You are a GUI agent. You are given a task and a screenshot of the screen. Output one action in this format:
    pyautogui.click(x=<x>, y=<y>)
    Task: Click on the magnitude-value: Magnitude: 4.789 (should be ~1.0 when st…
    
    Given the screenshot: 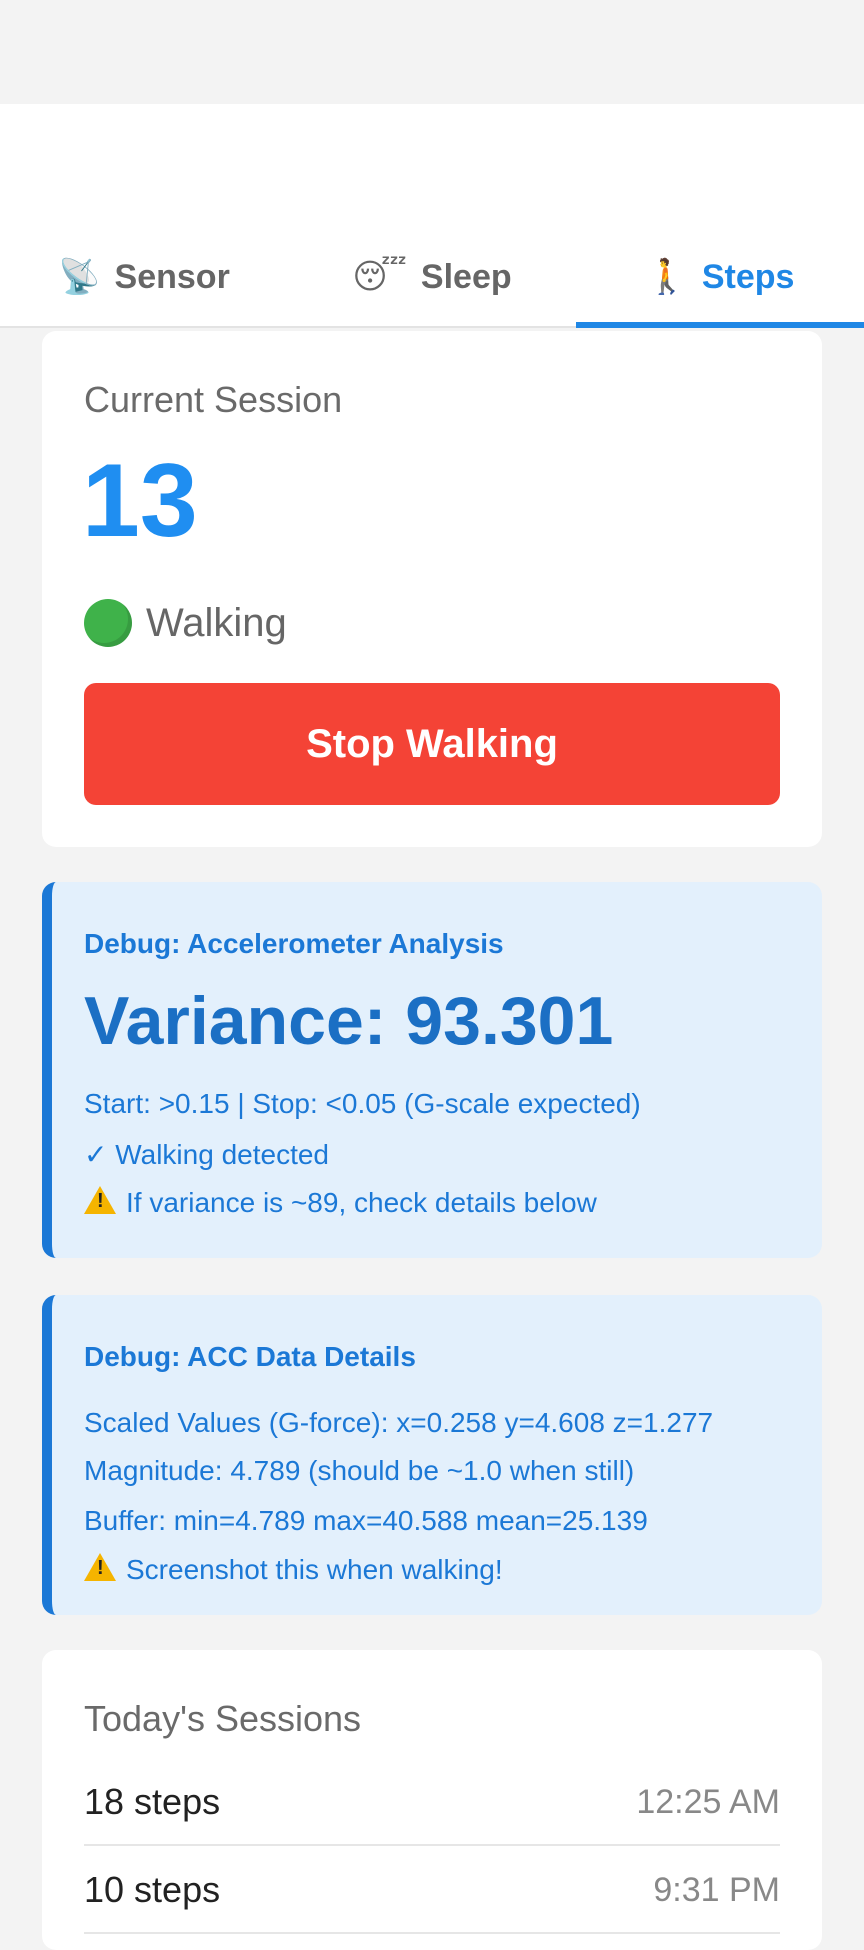 What is the action you would take?
    pyautogui.click(x=359, y=1470)
    